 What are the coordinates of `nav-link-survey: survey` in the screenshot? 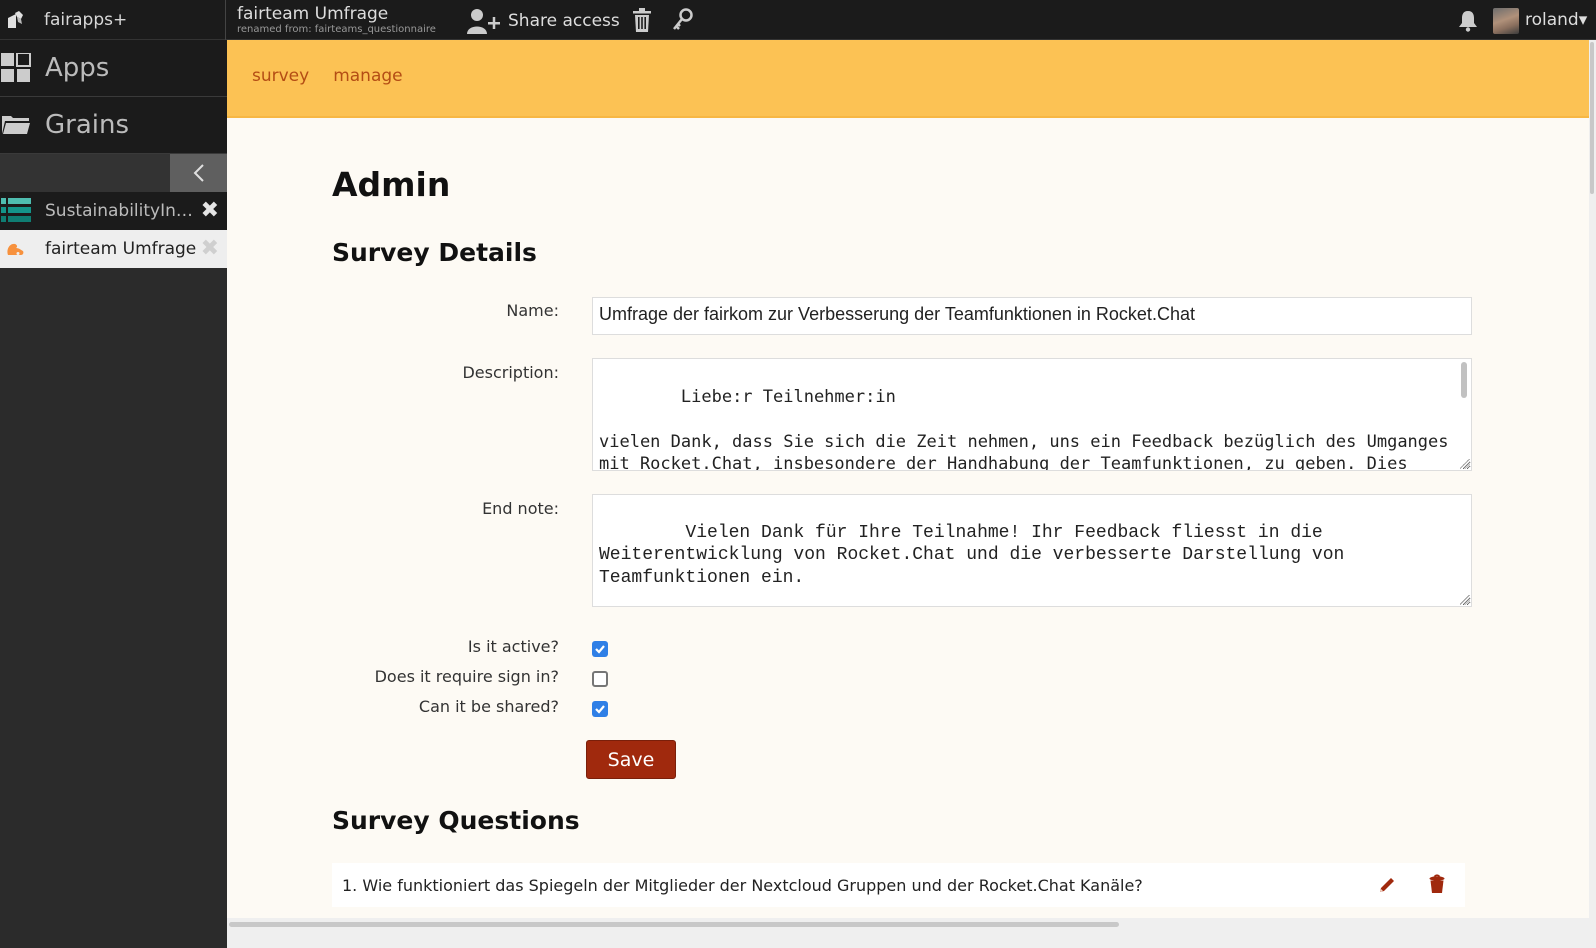 It's located at (280, 76).